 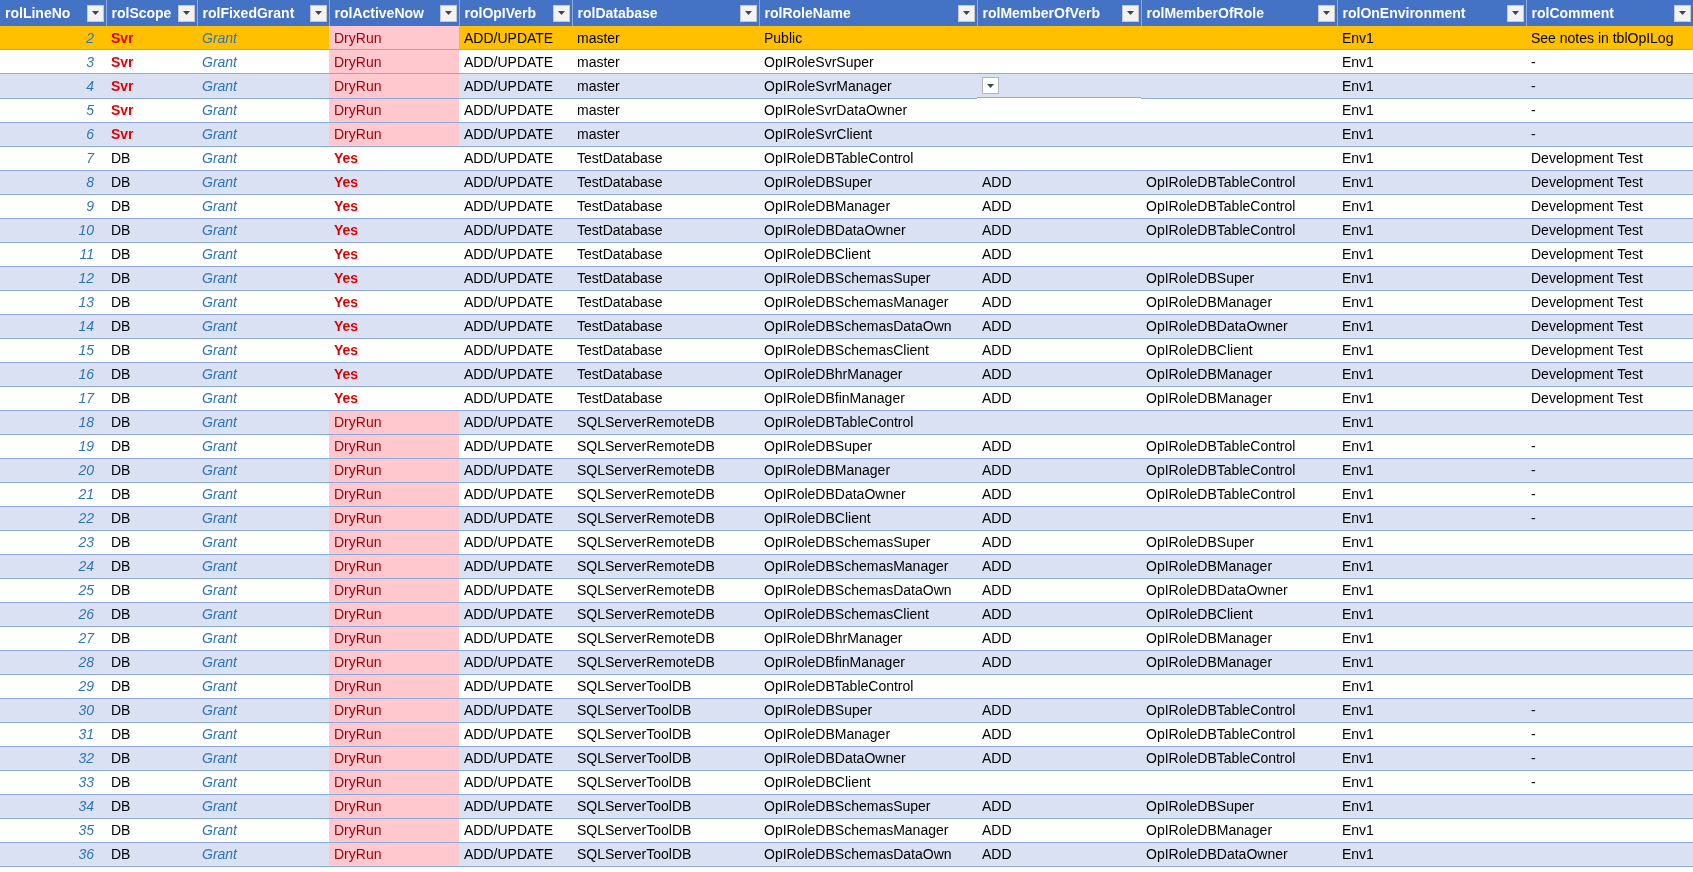 I want to click on table-row: 9 DB Grant Yes ADD/UPDATE TestDatabase OpIRoleDBManager ADD OpIRoleDBTableControl Env1 Development Test, so click(x=846, y=206).